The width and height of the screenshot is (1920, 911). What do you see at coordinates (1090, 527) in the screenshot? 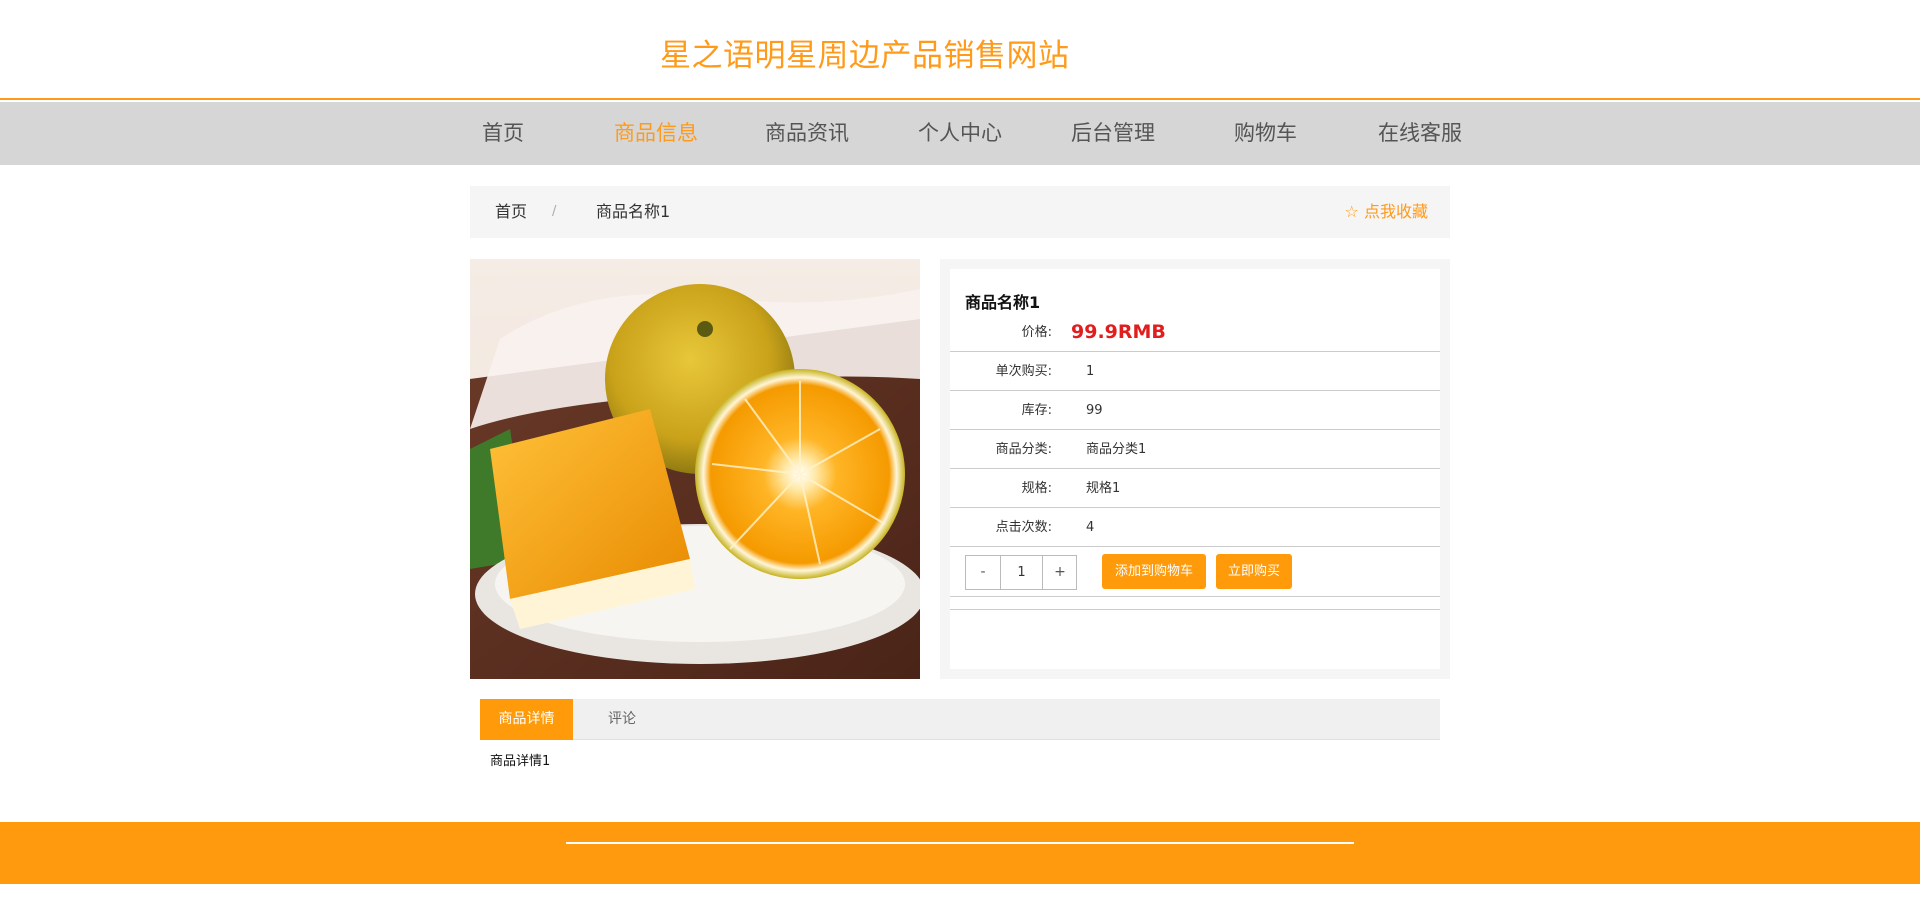
I see `detail-value: 4` at bounding box center [1090, 527].